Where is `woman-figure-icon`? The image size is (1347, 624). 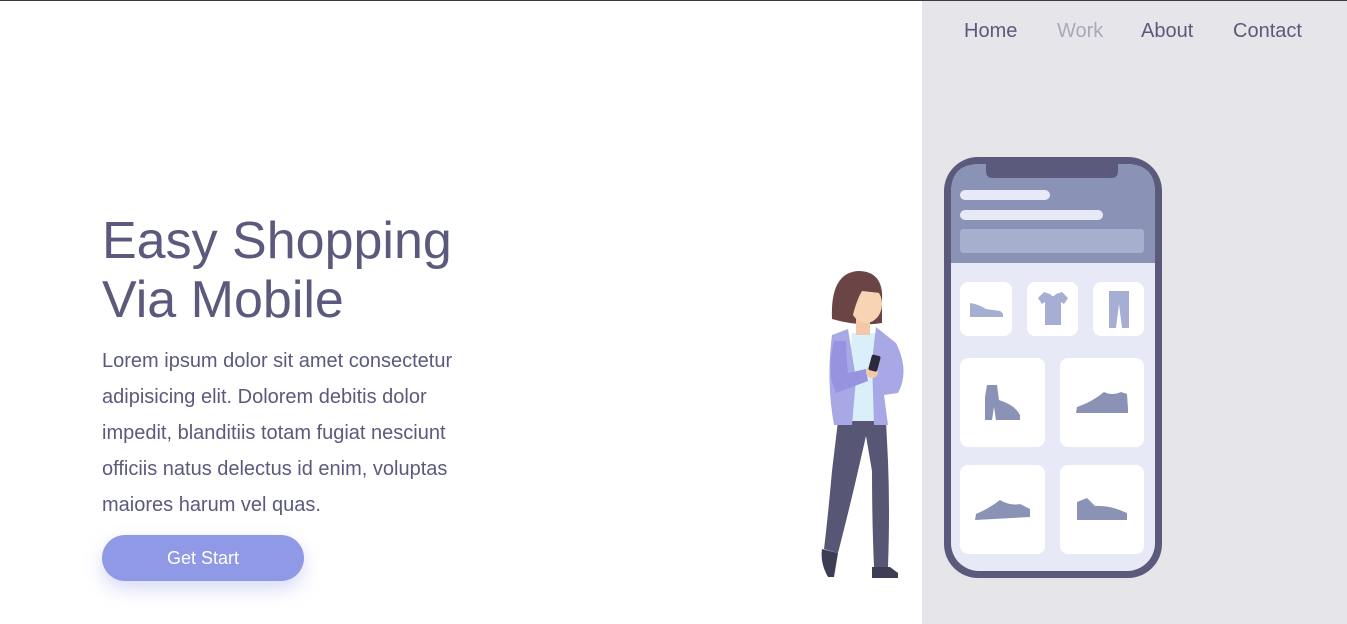 woman-figure-icon is located at coordinates (862, 424).